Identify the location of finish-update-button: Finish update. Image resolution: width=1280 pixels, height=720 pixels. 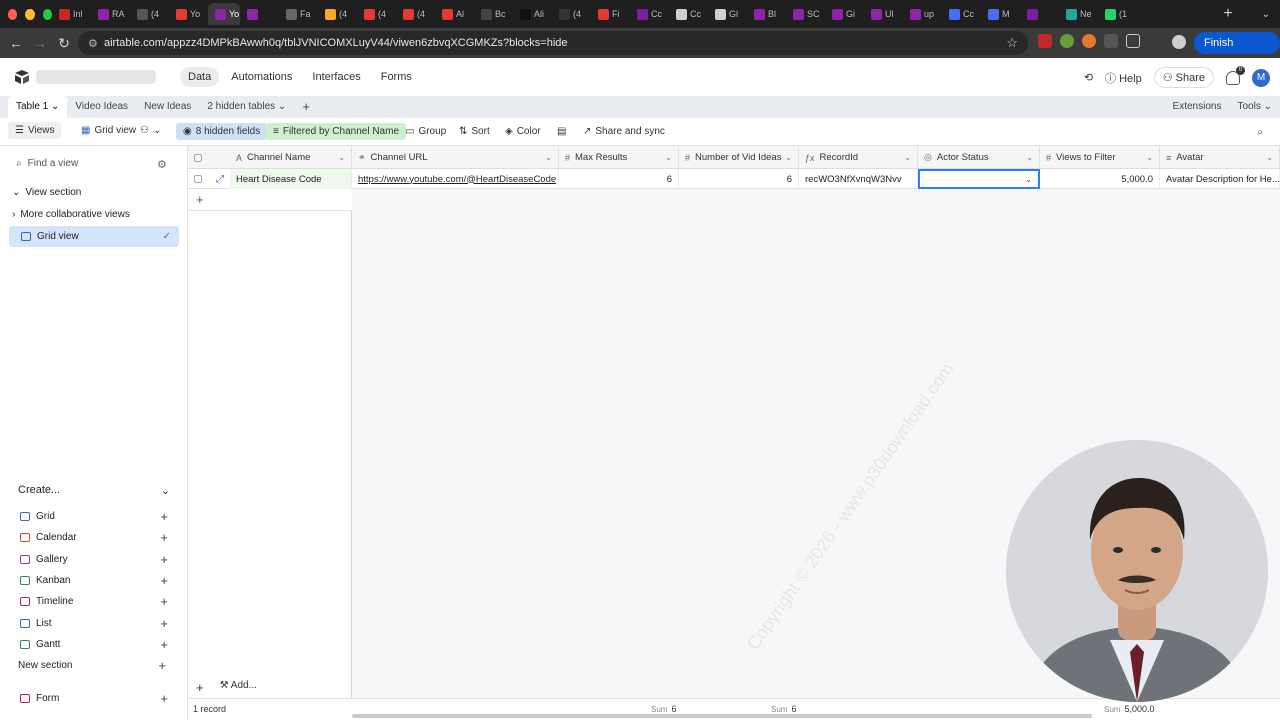
(1237, 51).